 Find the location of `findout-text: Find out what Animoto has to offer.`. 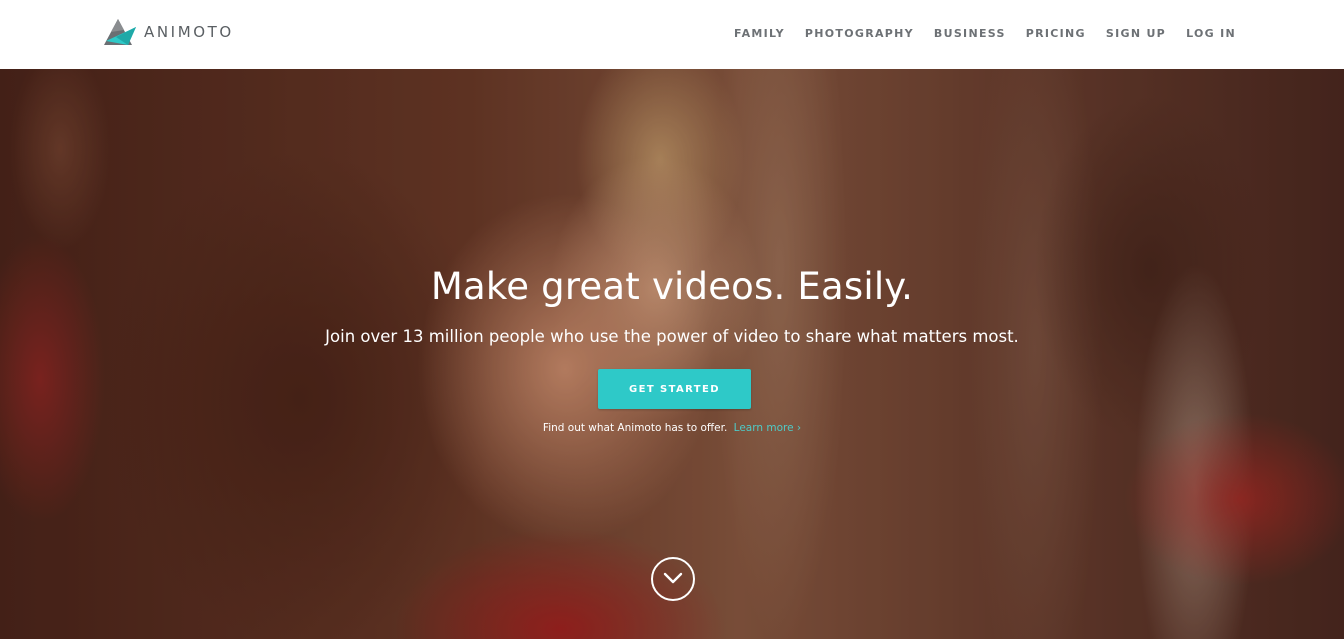

findout-text: Find out what Animoto has to offer. is located at coordinates (635, 428).